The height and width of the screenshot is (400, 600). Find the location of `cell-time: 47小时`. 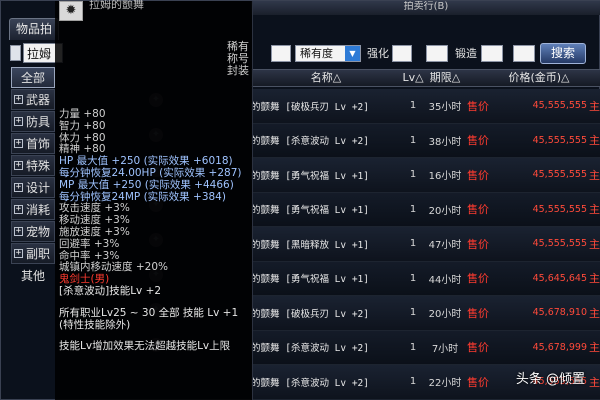

cell-time: 47小时 is located at coordinates (445, 246).